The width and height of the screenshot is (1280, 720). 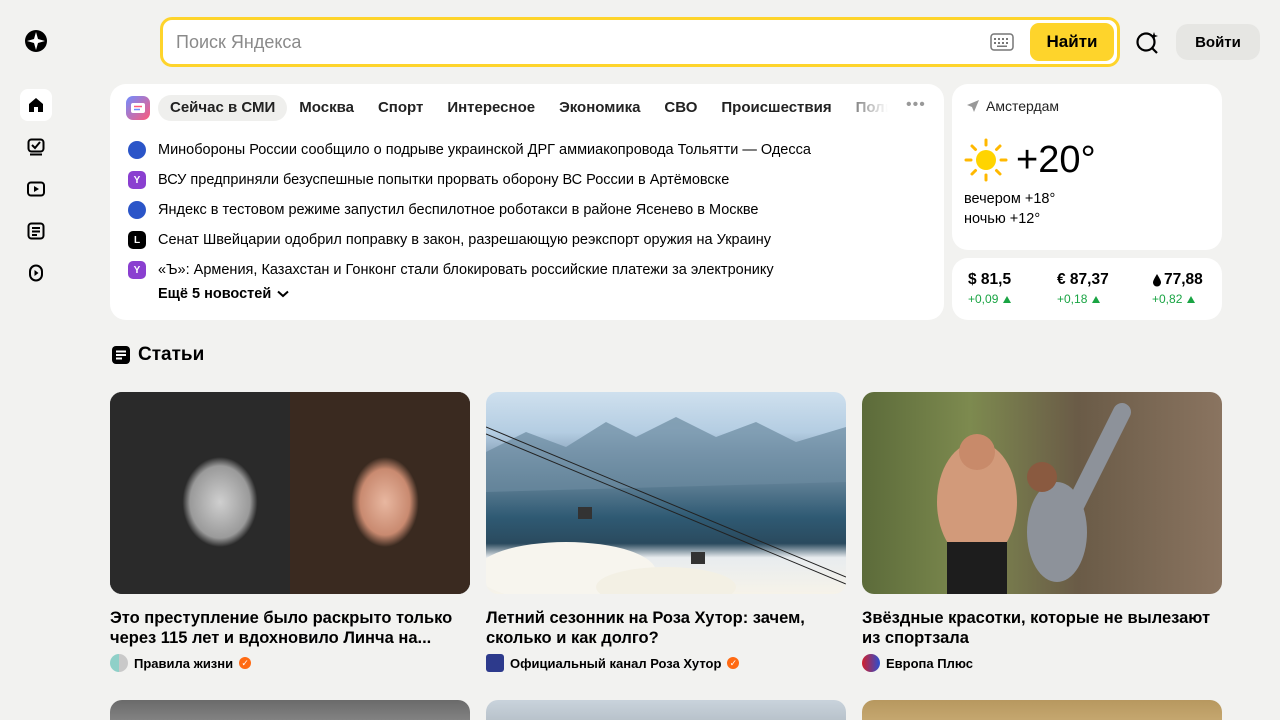 I want to click on news-sources-icon, so click(x=138, y=108).